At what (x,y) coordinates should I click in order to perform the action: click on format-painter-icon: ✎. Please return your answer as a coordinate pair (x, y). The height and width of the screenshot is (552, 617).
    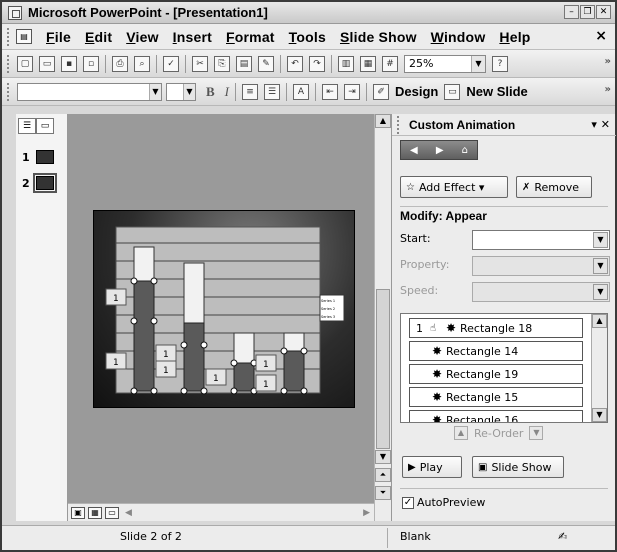
    Looking at the image, I should click on (266, 63).